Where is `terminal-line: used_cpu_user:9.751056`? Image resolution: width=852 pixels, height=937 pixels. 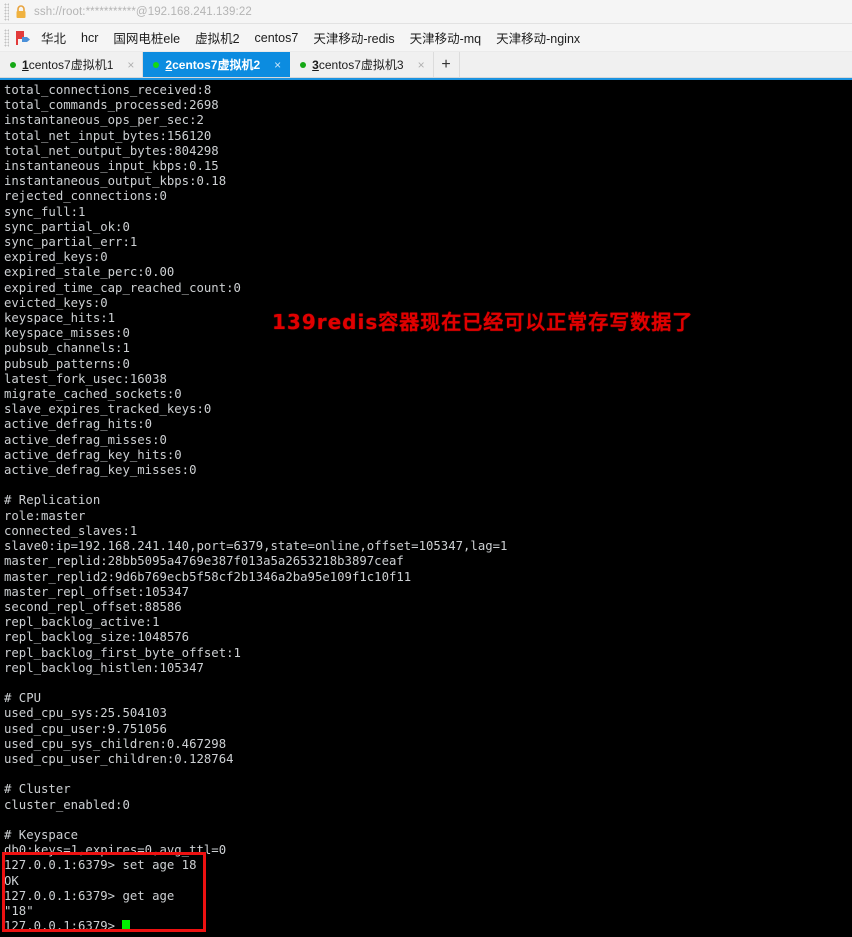 terminal-line: used_cpu_user:9.751056 is located at coordinates (85, 728).